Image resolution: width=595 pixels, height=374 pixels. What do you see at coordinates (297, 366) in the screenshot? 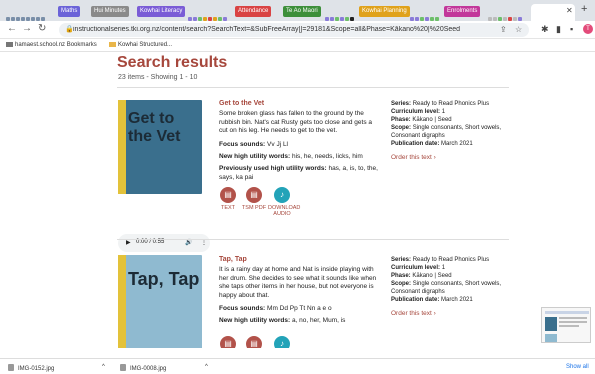
I see `downloads-bar: IMG-0152.jpg ^ IMG-0008.jpg ^ Show all` at bounding box center [297, 366].